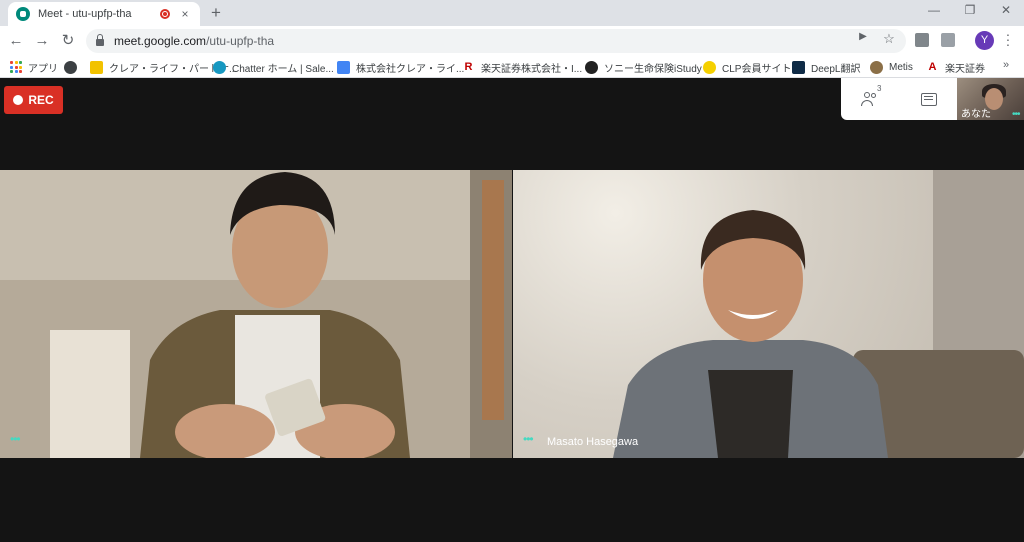 The width and height of the screenshot is (1024, 542). I want to click on self-view-thumbnail: あなた •••, so click(990, 99).